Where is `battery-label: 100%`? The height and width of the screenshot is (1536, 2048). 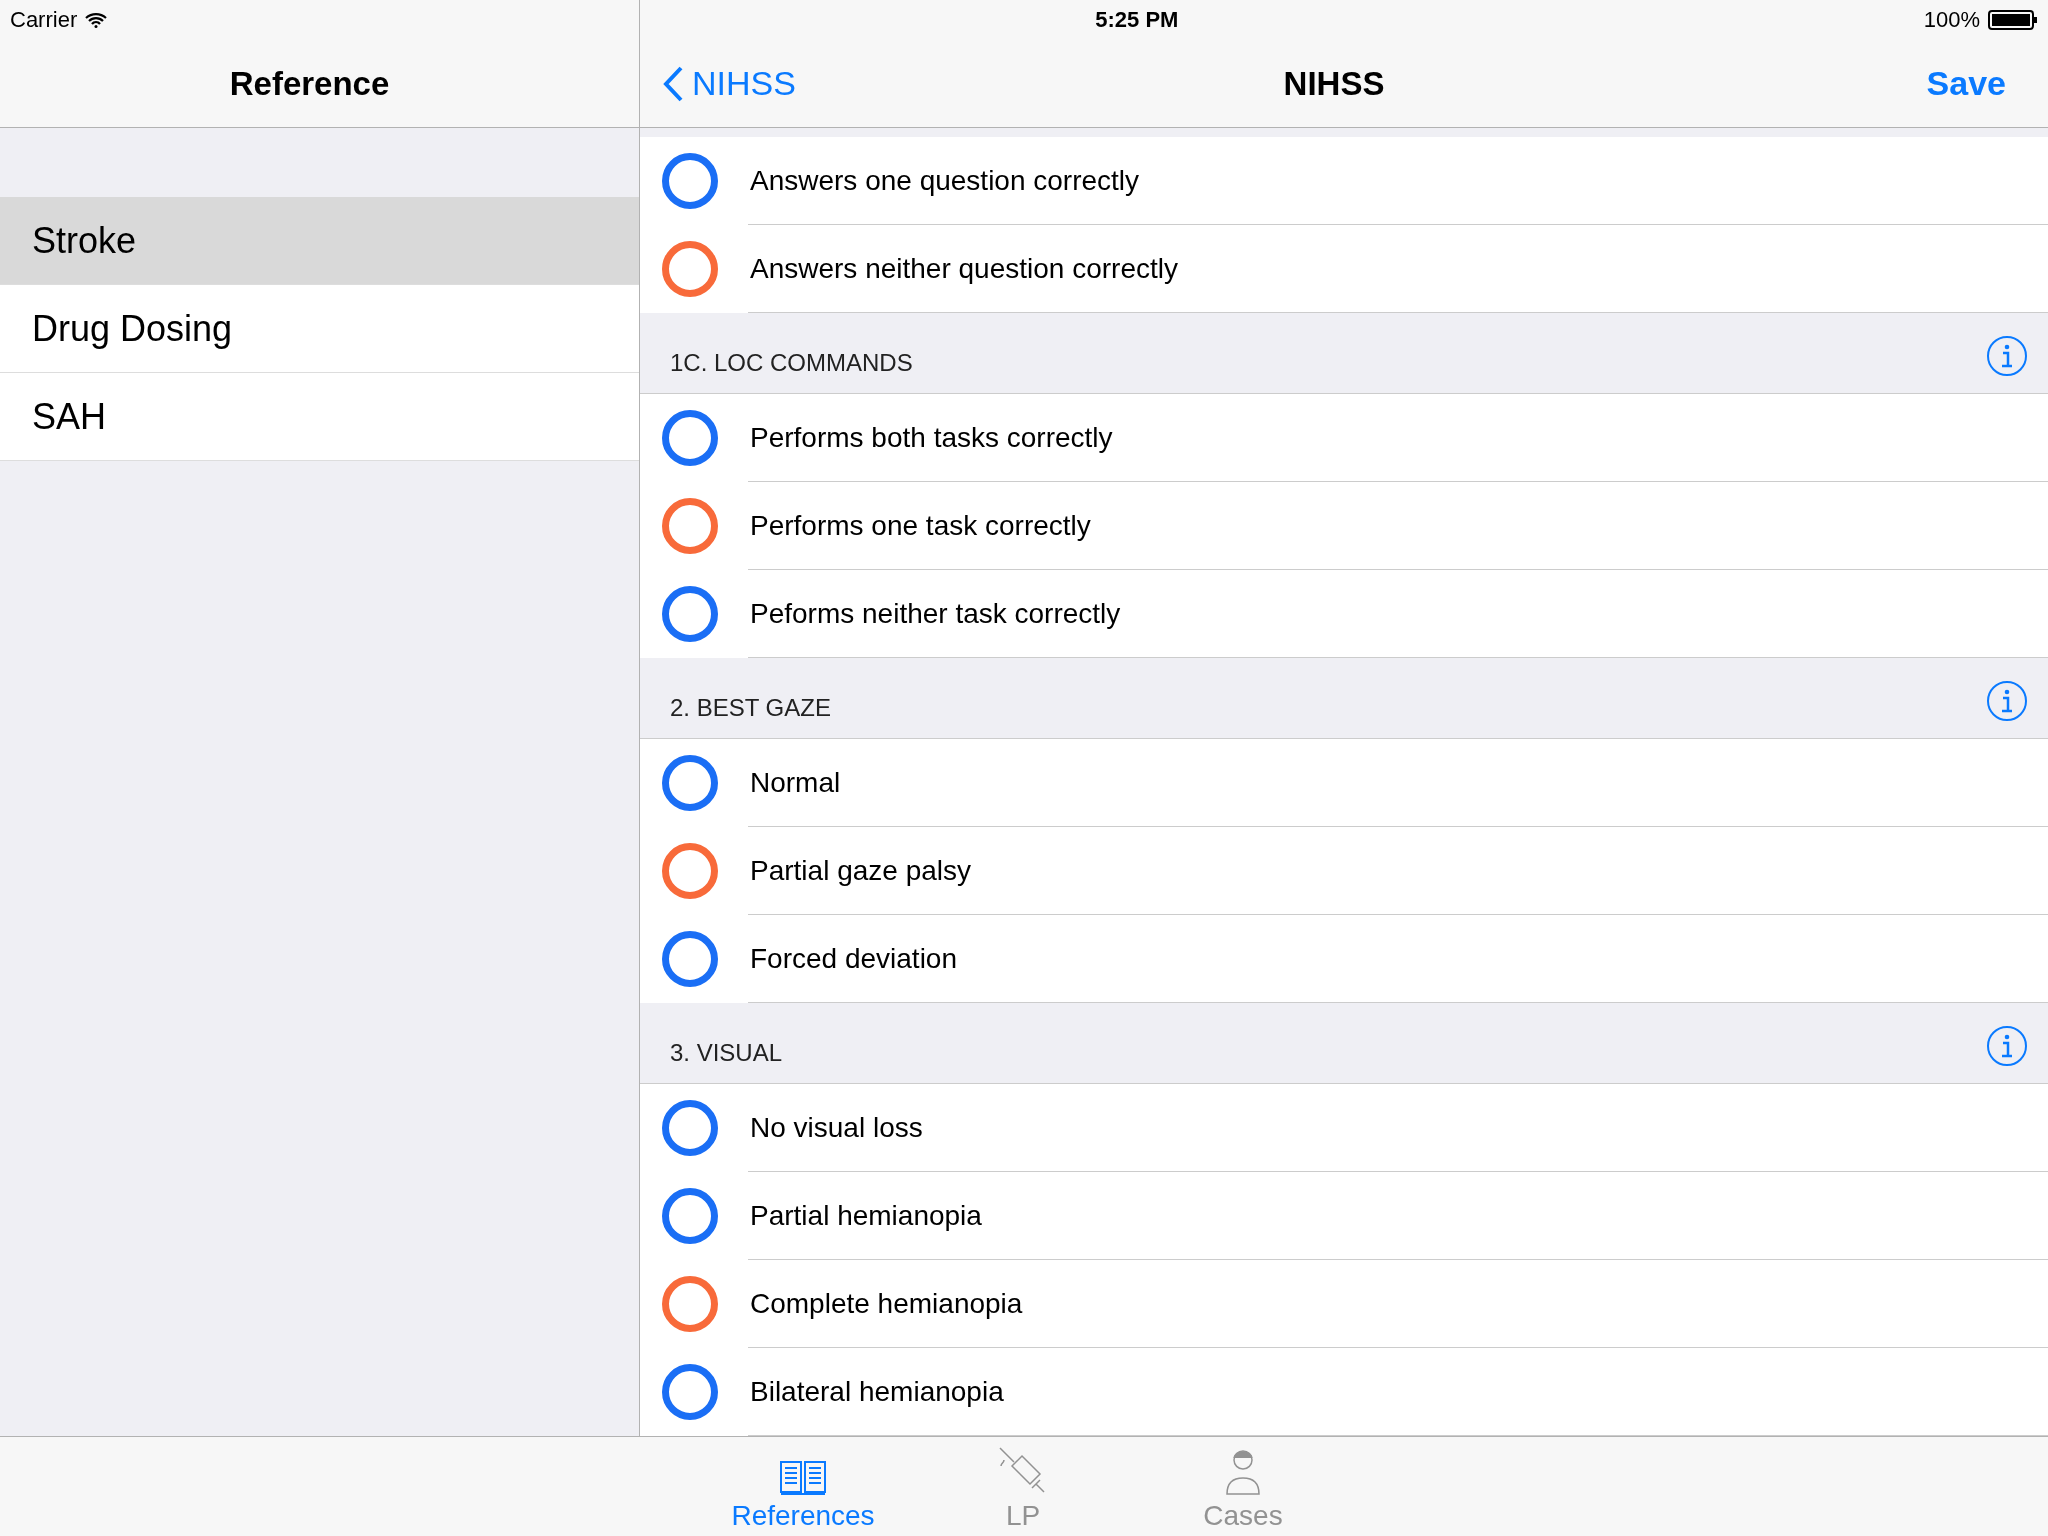
battery-label: 100% is located at coordinates (1951, 20).